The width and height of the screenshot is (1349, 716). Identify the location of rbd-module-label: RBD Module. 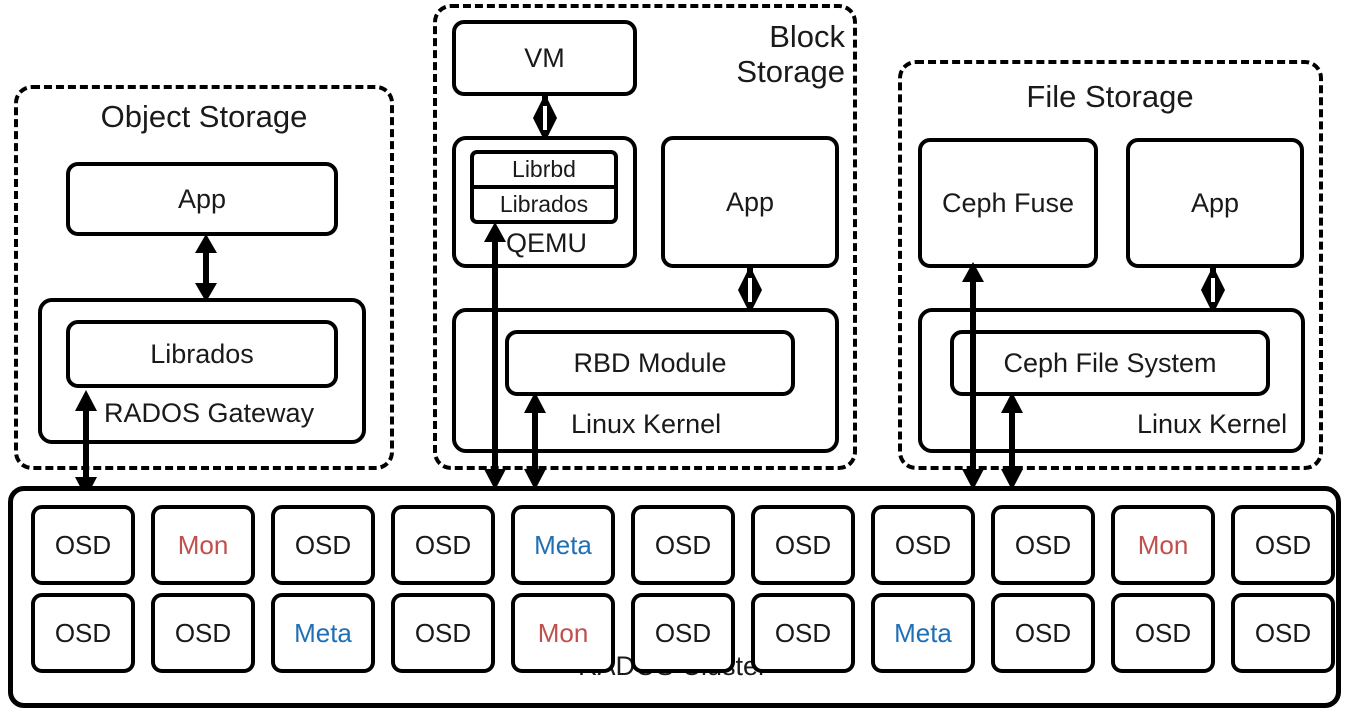
(650, 362).